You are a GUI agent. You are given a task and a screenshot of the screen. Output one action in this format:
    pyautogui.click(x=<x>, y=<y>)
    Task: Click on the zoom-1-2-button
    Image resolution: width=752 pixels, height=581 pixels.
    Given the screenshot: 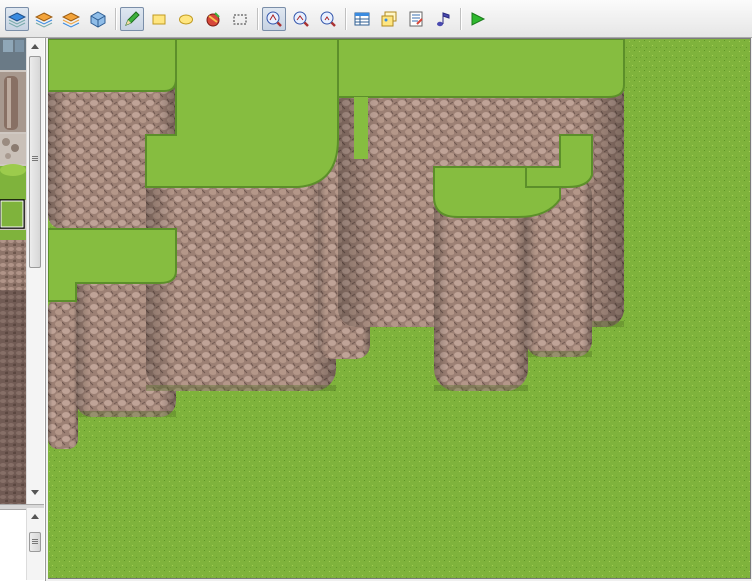 What is the action you would take?
    pyautogui.click(x=301, y=19)
    